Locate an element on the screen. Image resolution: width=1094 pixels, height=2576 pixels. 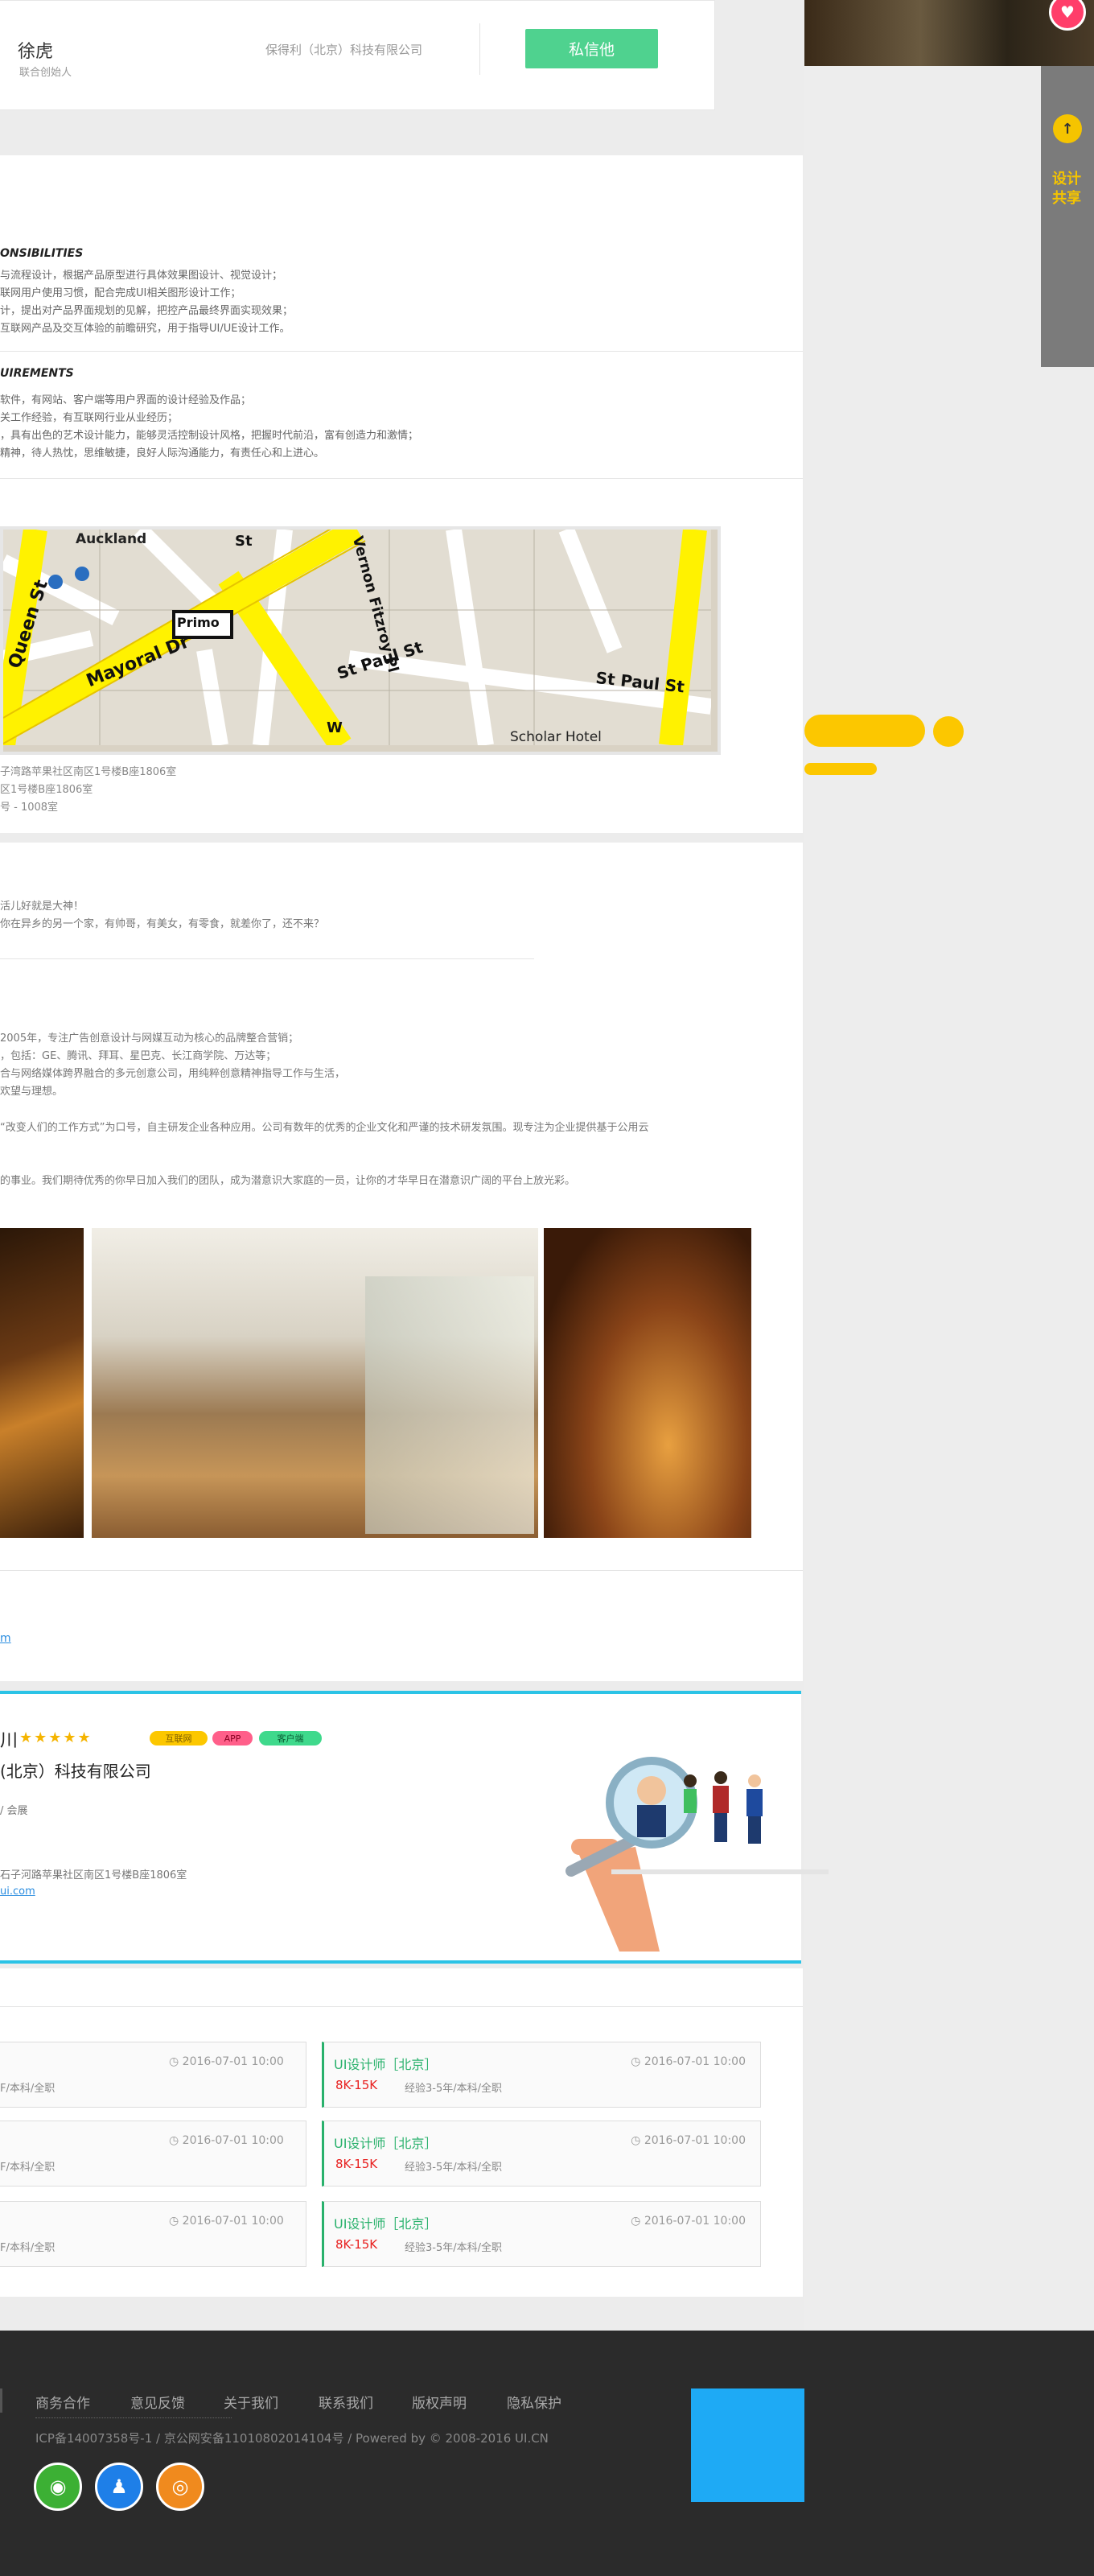
recruit-illustration is located at coordinates (697, 1854).